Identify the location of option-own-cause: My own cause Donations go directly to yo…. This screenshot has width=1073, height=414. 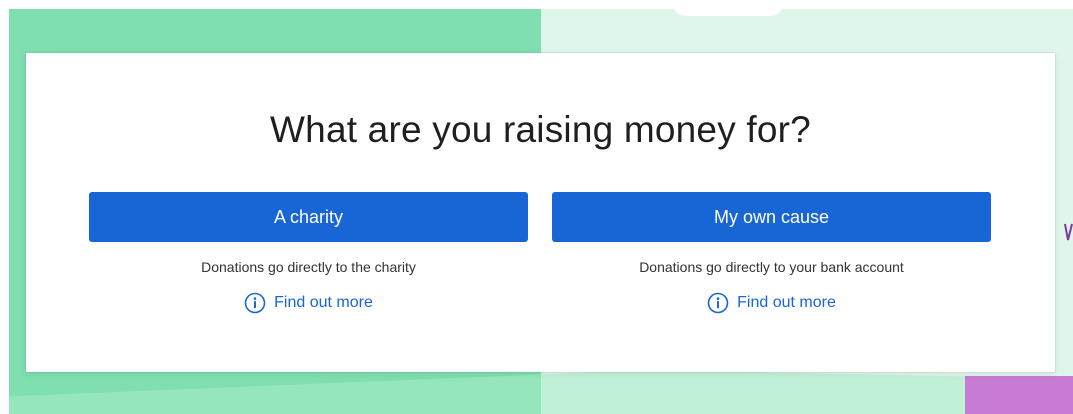
(771, 262).